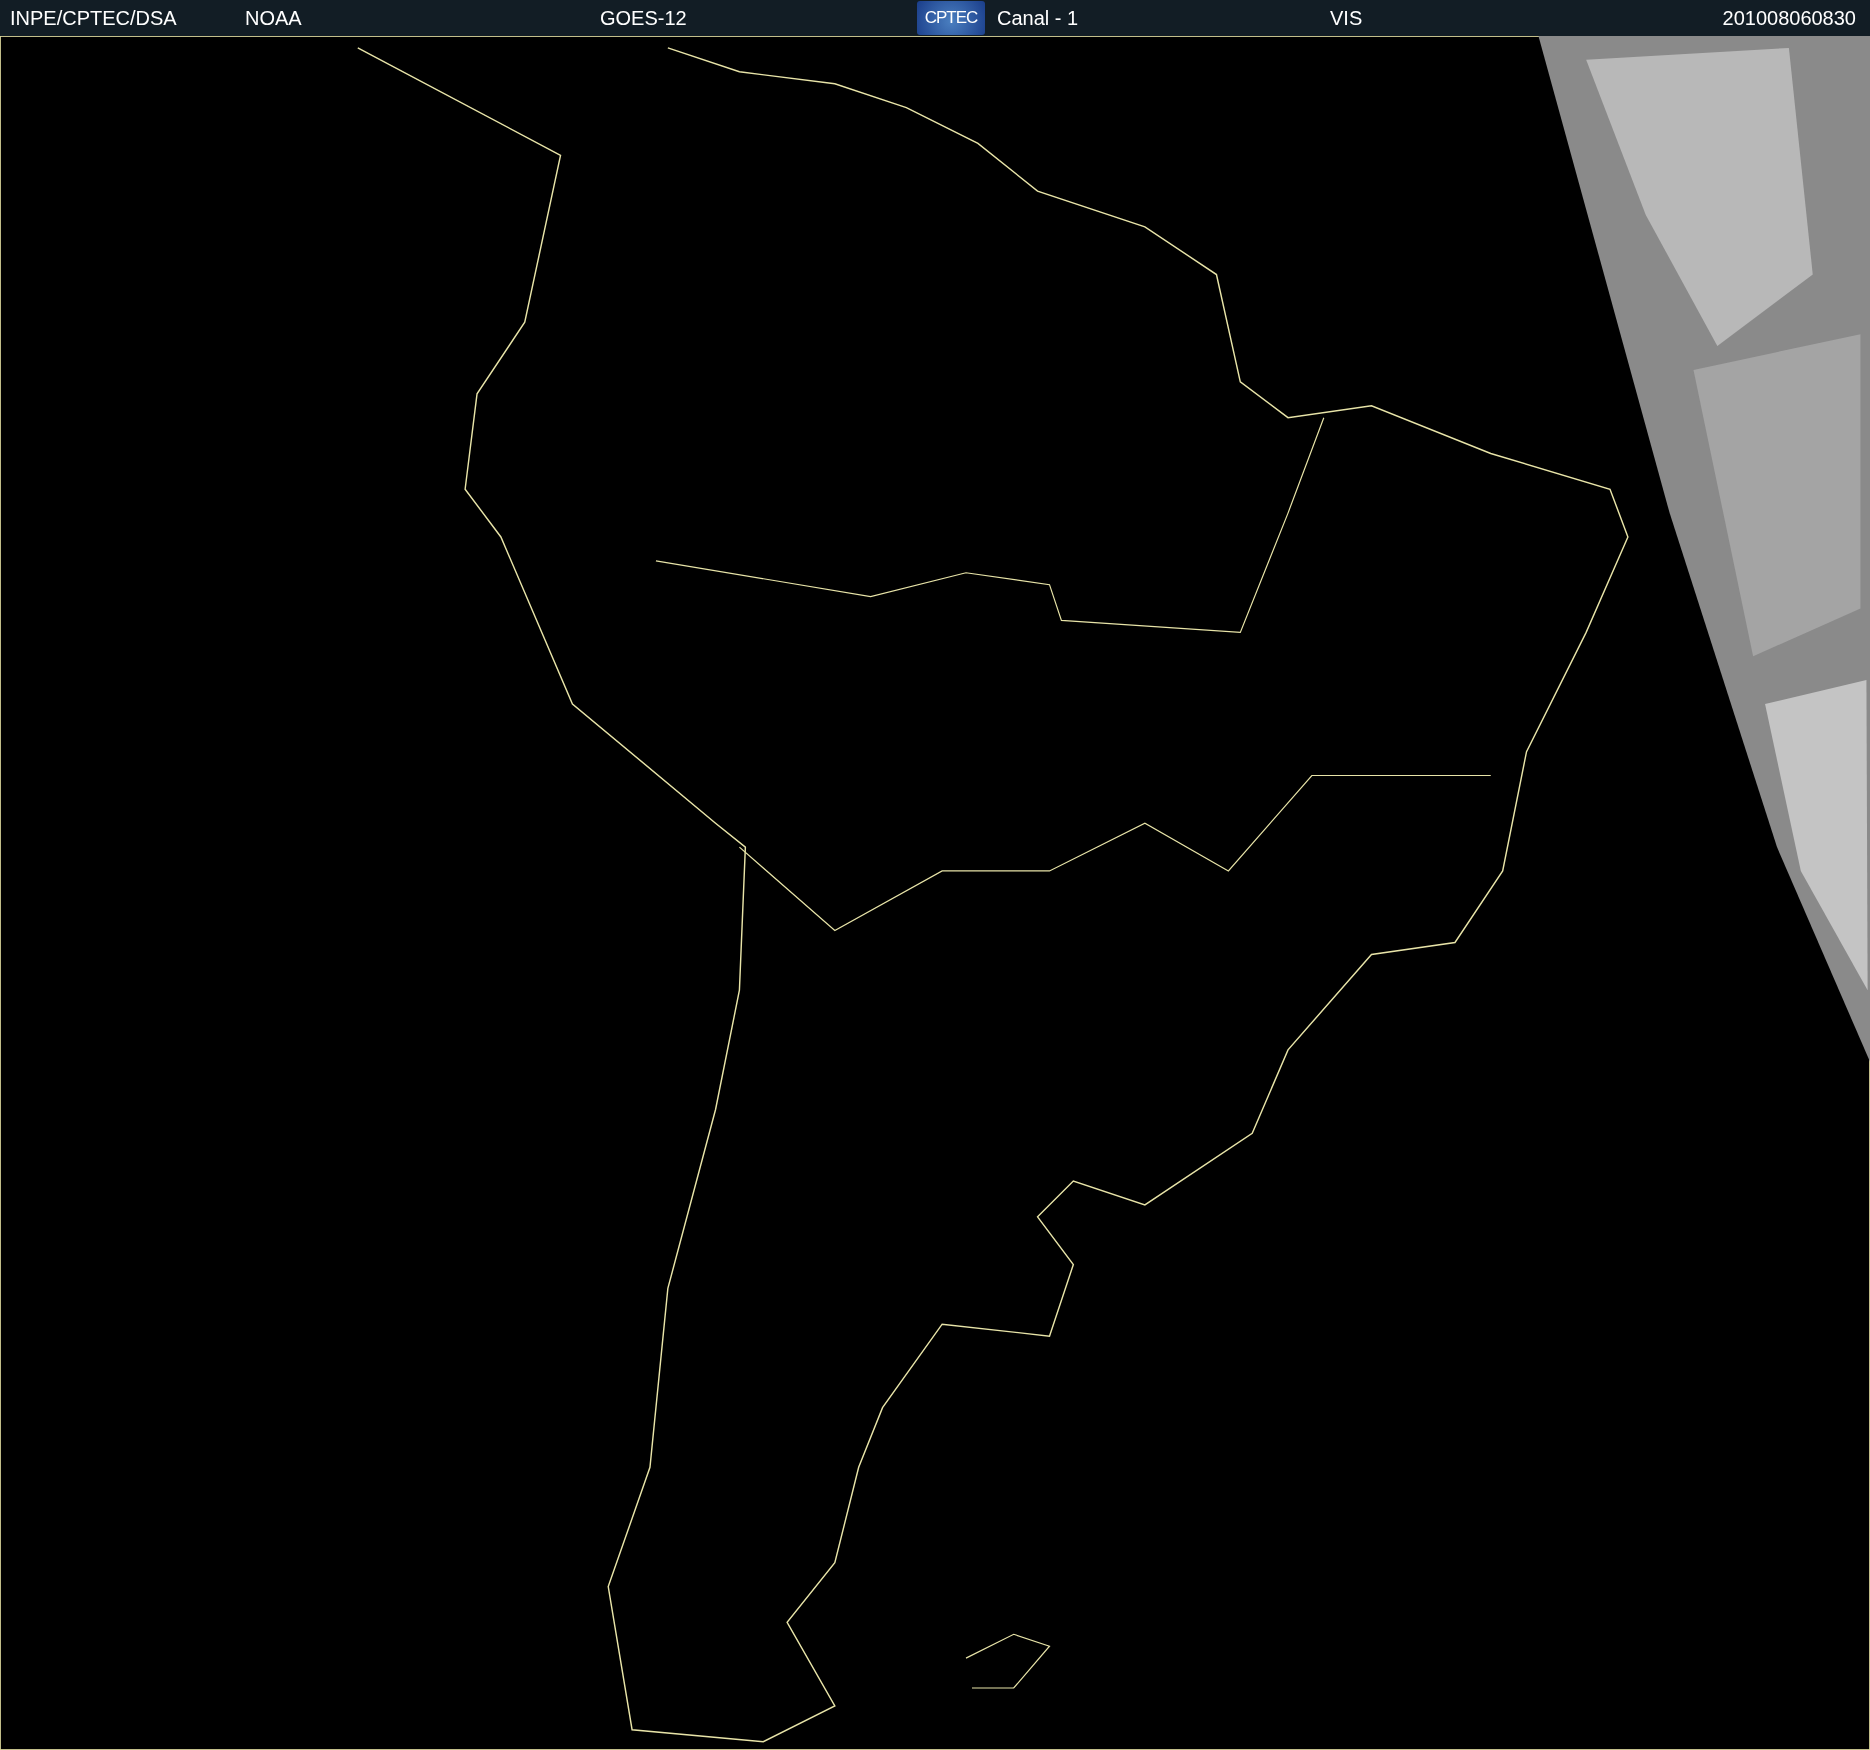 This screenshot has height=1750, width=1870. I want to click on header-text: INPE/CPTEC/DSA, so click(94, 18).